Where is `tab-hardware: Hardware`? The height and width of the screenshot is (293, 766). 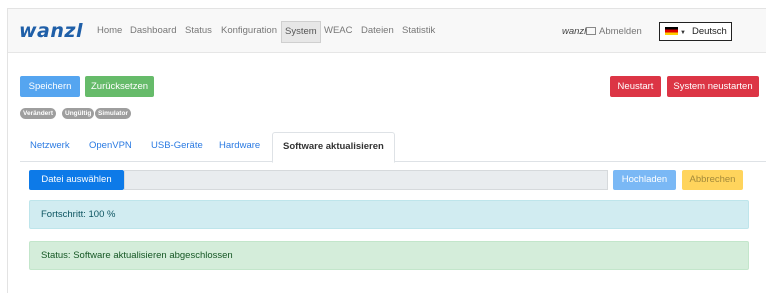
tab-hardware: Hardware is located at coordinates (239, 146).